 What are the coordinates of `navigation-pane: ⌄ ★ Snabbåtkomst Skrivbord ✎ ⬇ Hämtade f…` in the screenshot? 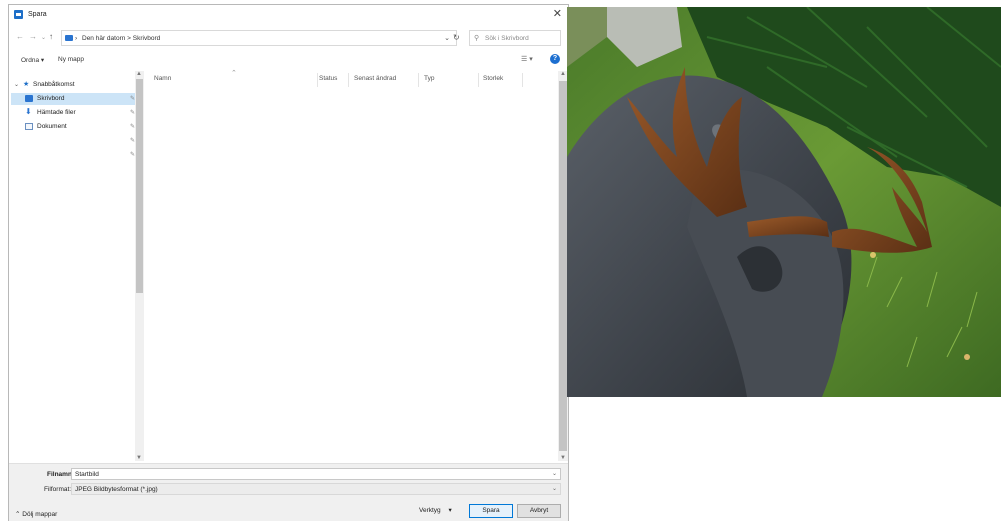 It's located at (76, 266).